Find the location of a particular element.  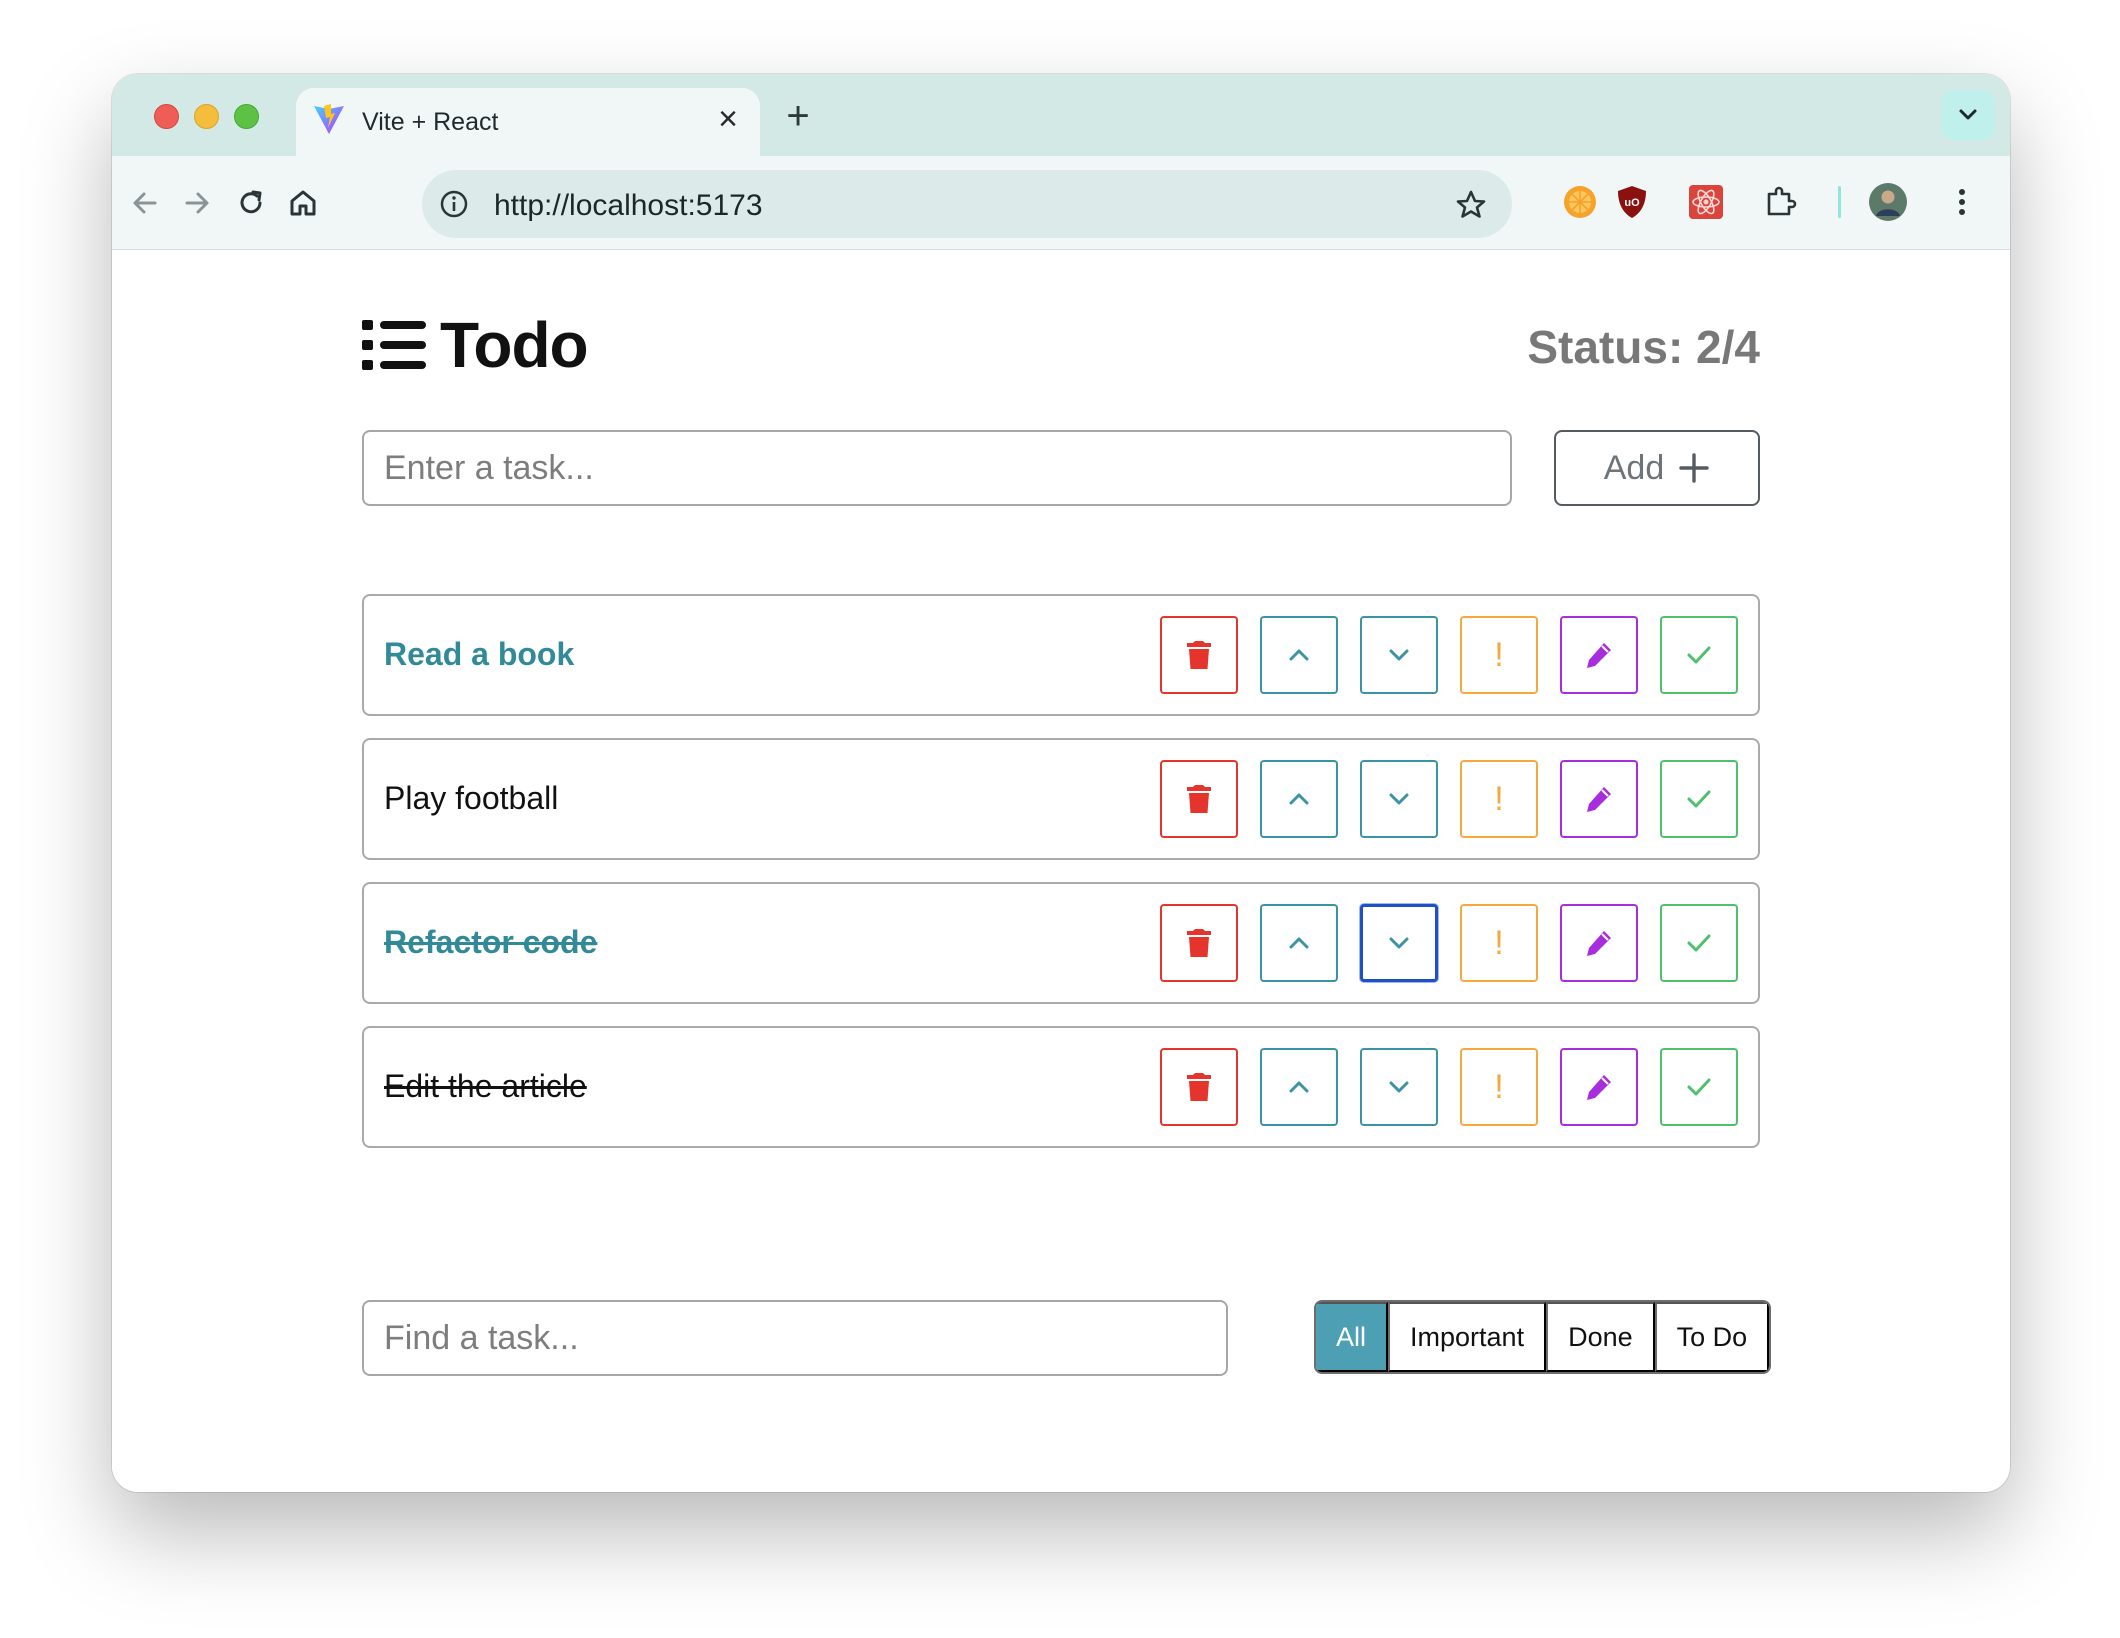

back-icon is located at coordinates (145, 203).